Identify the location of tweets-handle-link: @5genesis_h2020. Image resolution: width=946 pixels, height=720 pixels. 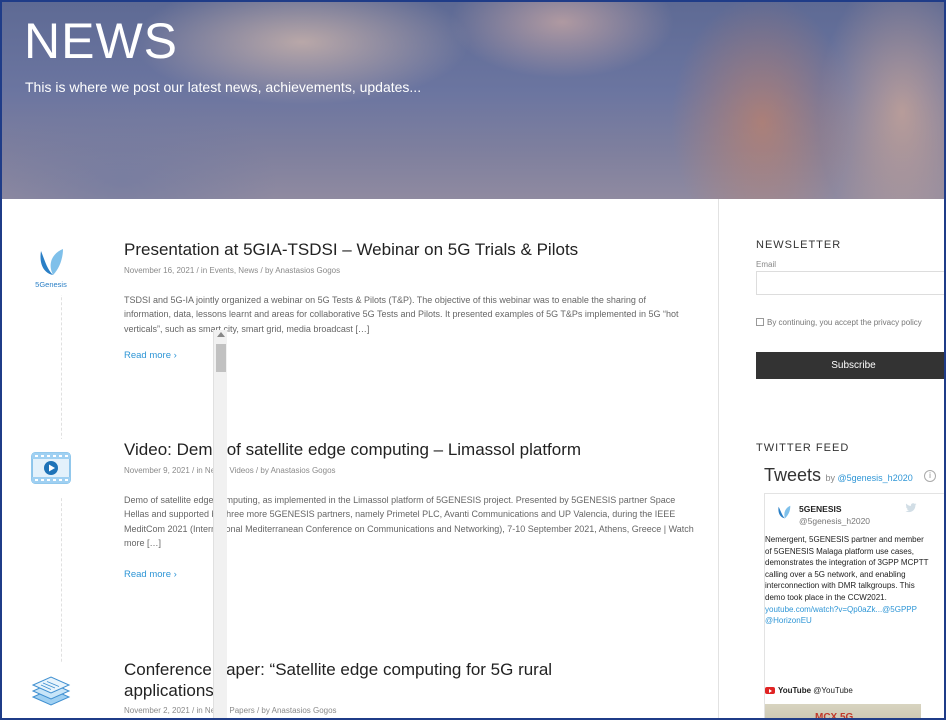
(875, 478).